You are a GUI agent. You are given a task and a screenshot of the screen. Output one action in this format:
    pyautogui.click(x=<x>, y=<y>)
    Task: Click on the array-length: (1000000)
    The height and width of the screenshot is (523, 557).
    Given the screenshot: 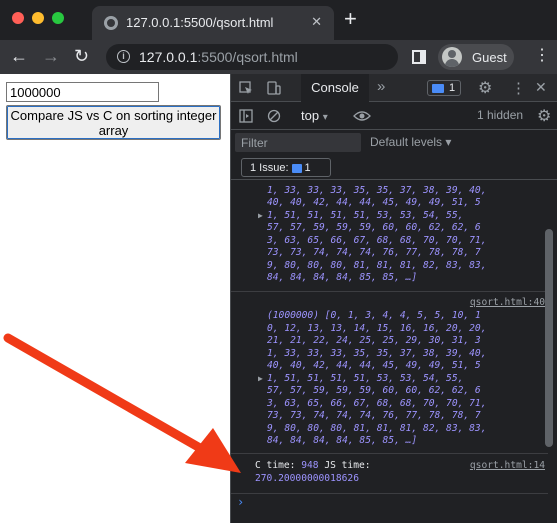 What is the action you would take?
    pyautogui.click(x=293, y=315)
    